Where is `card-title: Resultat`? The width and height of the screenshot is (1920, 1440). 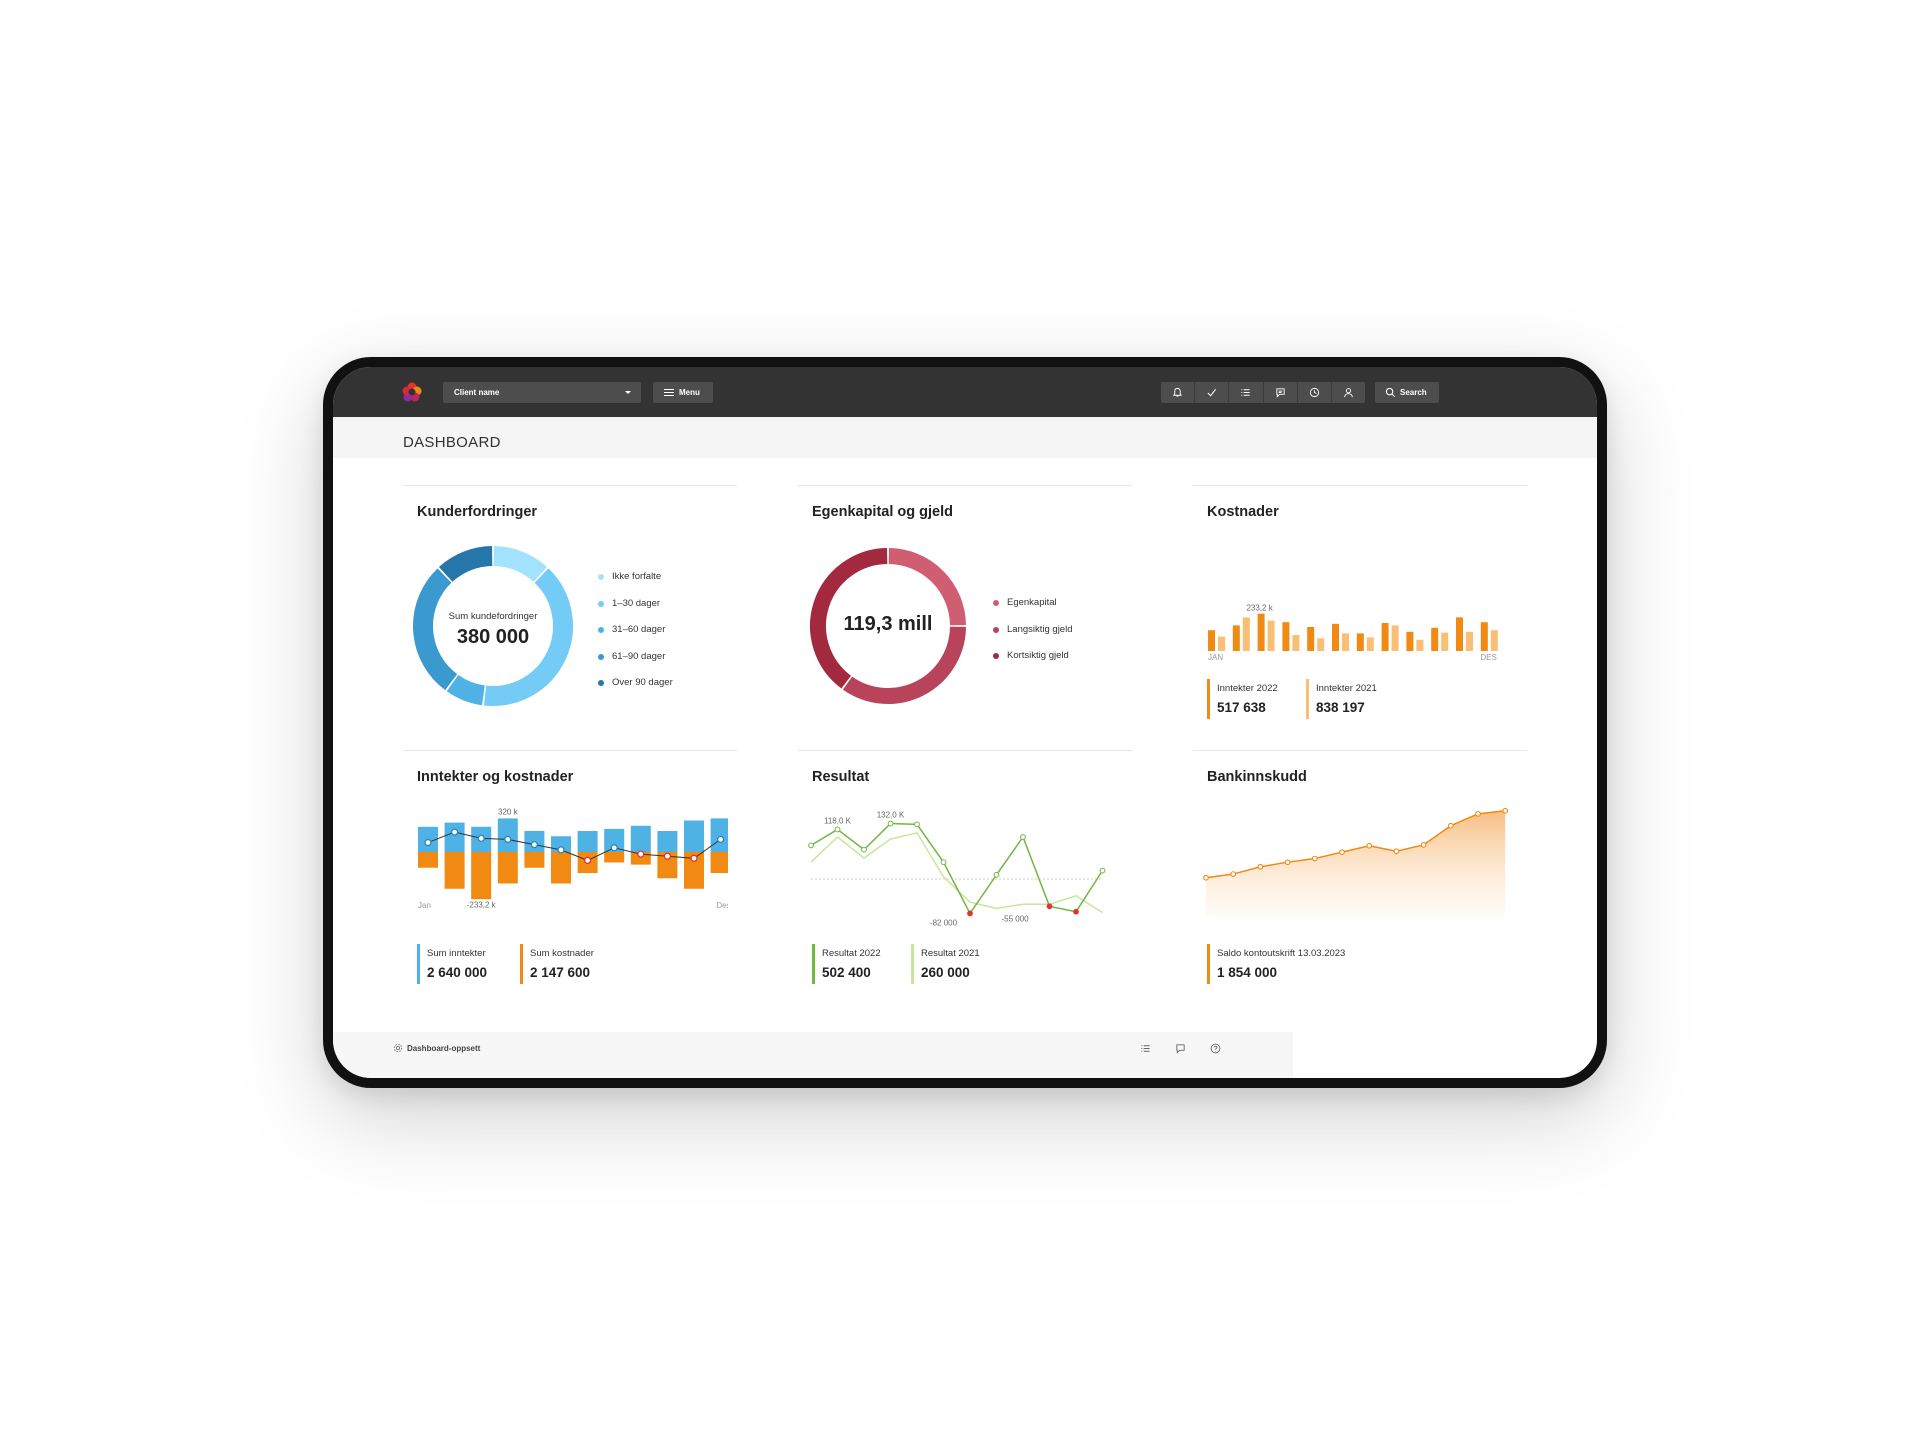
card-title: Resultat is located at coordinates (841, 777).